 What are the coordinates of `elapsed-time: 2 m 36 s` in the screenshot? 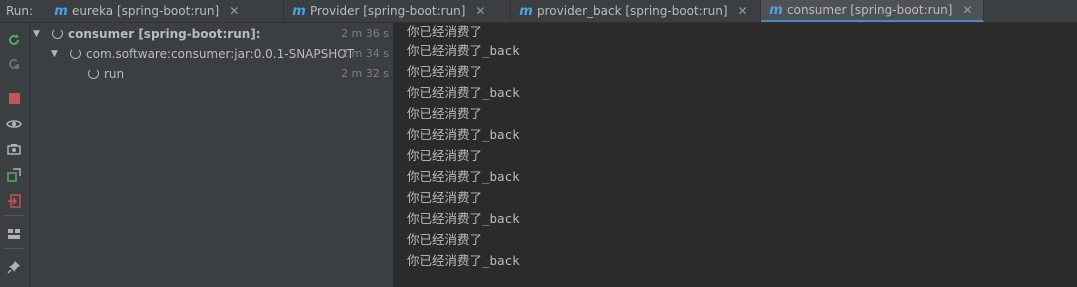 It's located at (365, 33).